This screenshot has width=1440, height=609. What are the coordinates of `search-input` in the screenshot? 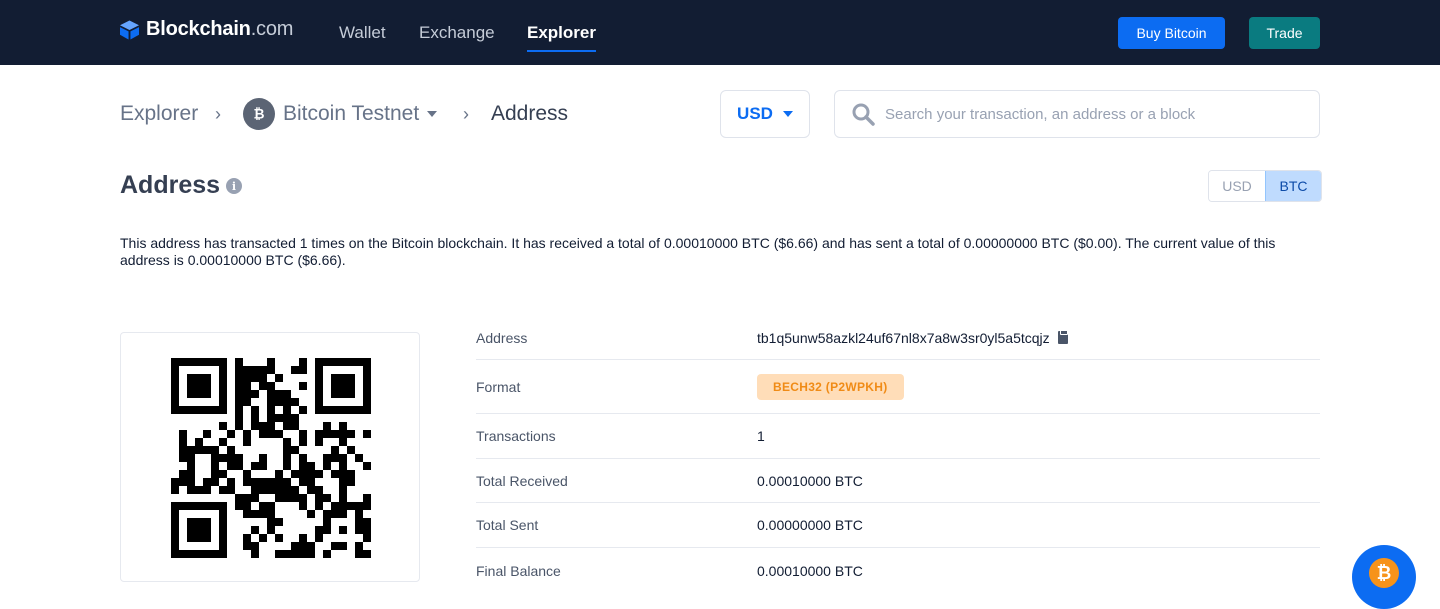 It's located at (1095, 114).